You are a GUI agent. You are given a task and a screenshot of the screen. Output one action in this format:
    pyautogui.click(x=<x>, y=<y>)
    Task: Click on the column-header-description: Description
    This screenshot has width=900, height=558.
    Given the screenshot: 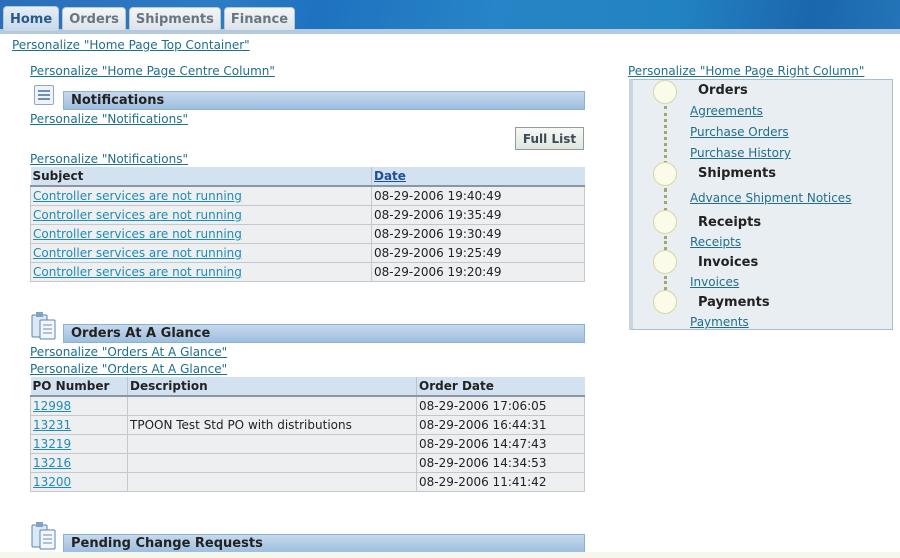 What is the action you would take?
    pyautogui.click(x=272, y=387)
    